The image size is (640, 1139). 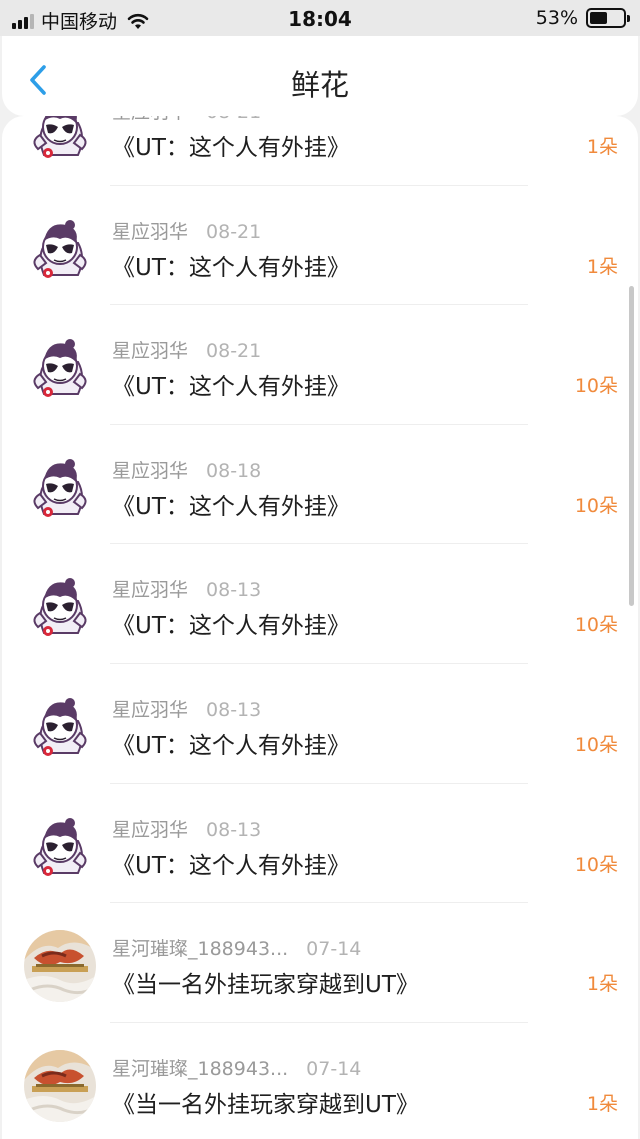 I want to click on nav-bar: 鲜花, so click(x=320, y=76).